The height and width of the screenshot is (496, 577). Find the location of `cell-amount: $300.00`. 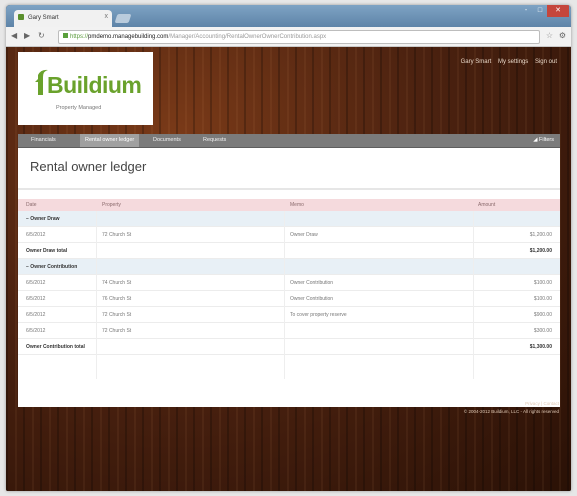

cell-amount: $300.00 is located at coordinates (542, 331).